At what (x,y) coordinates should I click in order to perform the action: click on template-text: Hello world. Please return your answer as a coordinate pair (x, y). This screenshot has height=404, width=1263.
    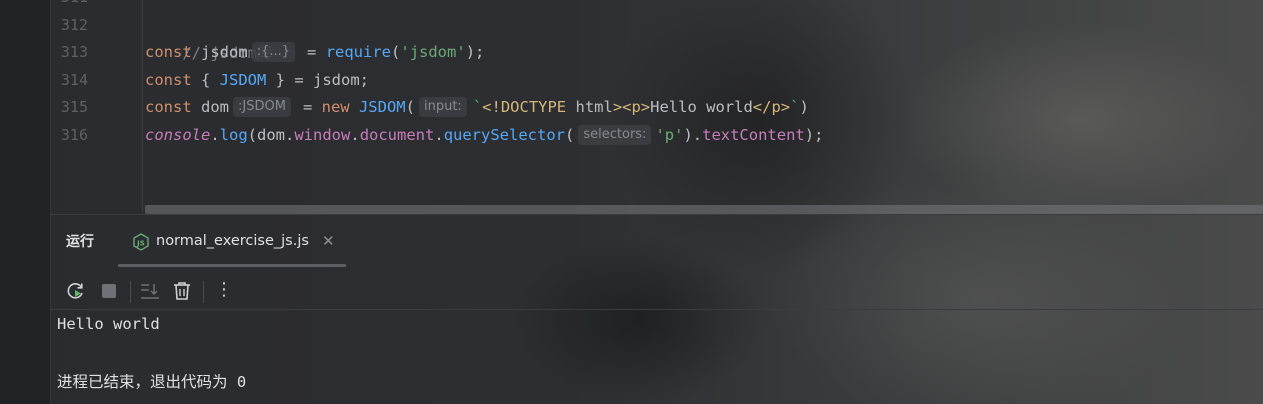
    Looking at the image, I should click on (701, 107).